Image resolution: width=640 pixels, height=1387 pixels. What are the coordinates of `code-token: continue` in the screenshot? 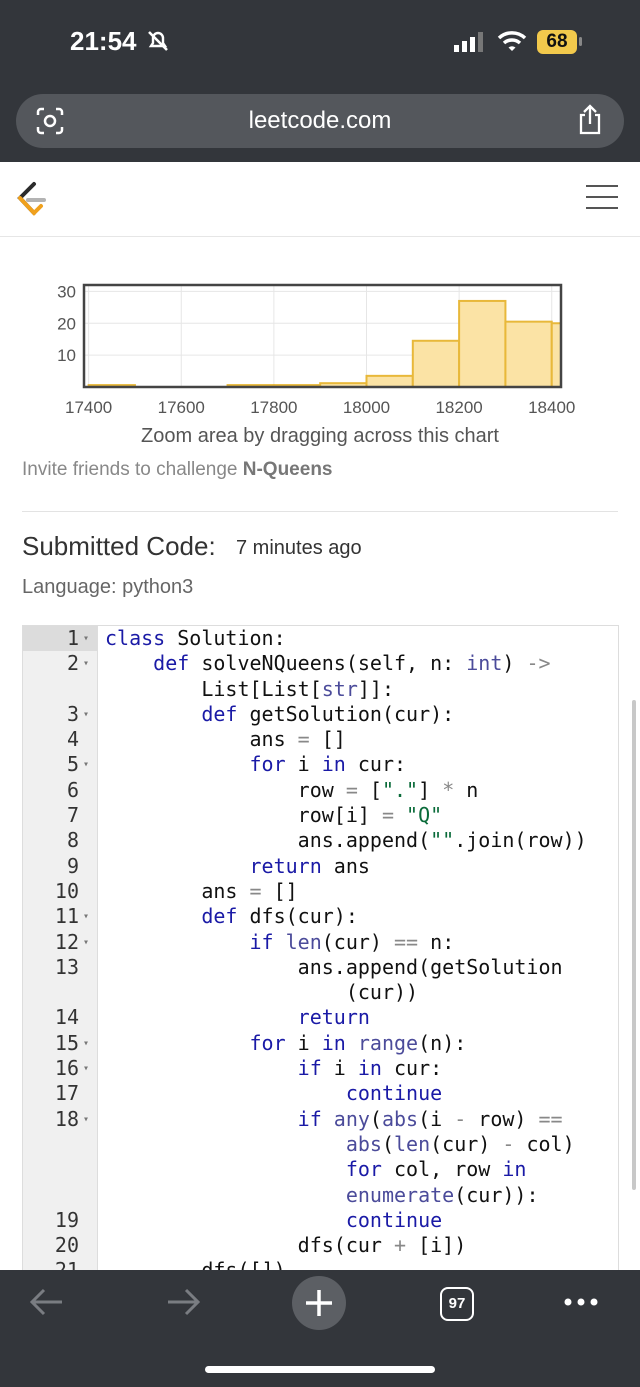 It's located at (394, 1219).